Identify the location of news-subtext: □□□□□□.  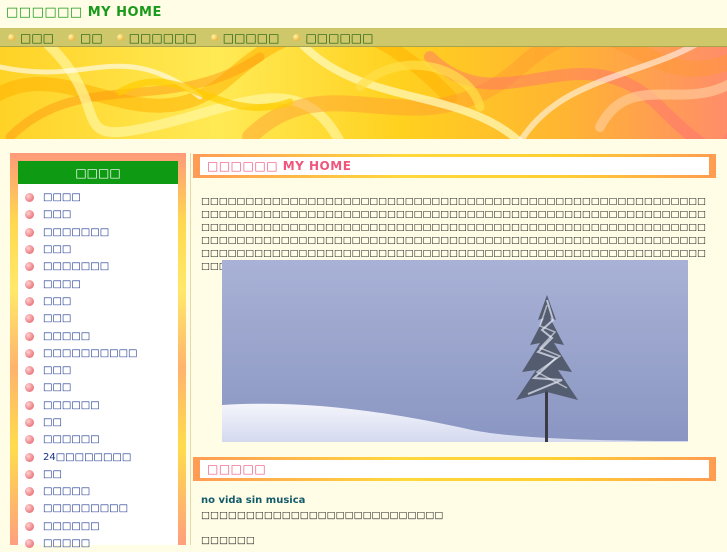
(228, 540).